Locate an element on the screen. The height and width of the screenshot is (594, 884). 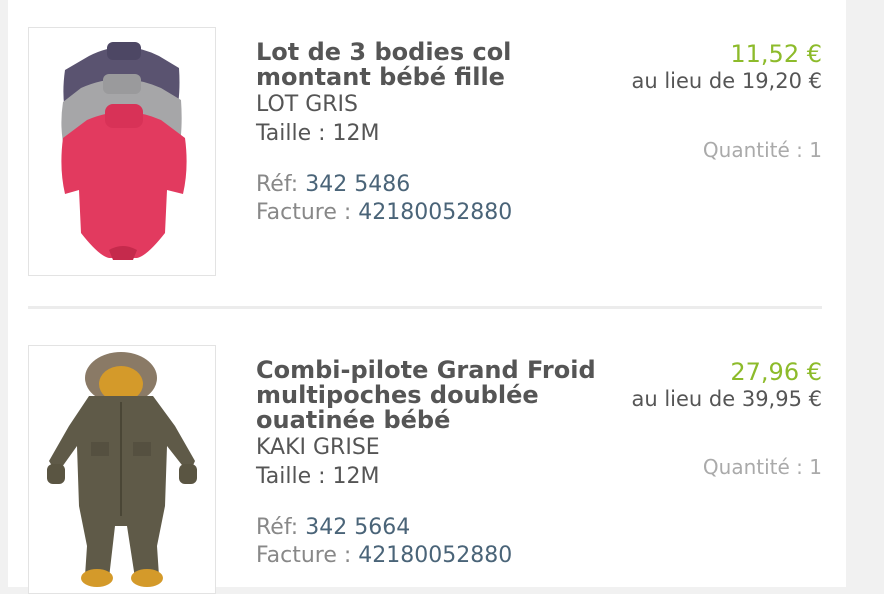
snowsuit-image is located at coordinates (122, 469).